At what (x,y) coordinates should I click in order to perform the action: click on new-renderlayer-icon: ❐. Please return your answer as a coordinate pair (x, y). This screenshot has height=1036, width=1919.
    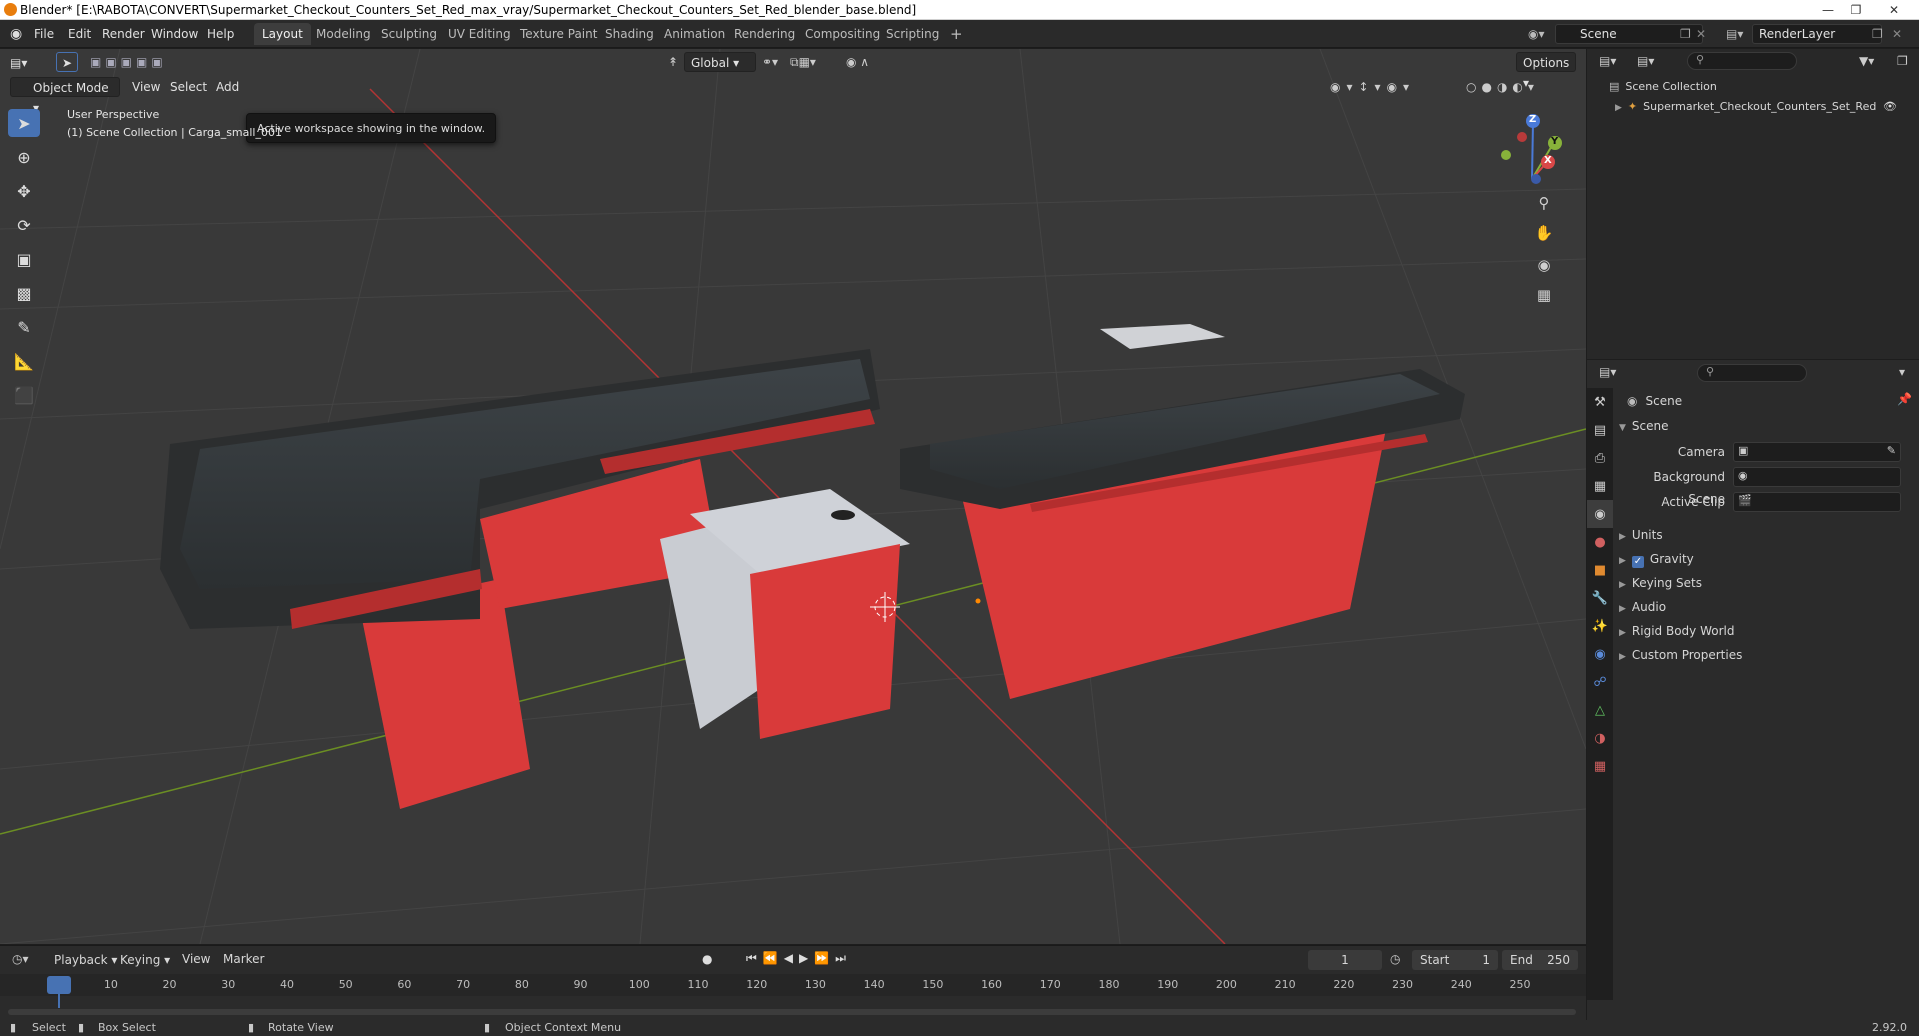
    Looking at the image, I should click on (1877, 34).